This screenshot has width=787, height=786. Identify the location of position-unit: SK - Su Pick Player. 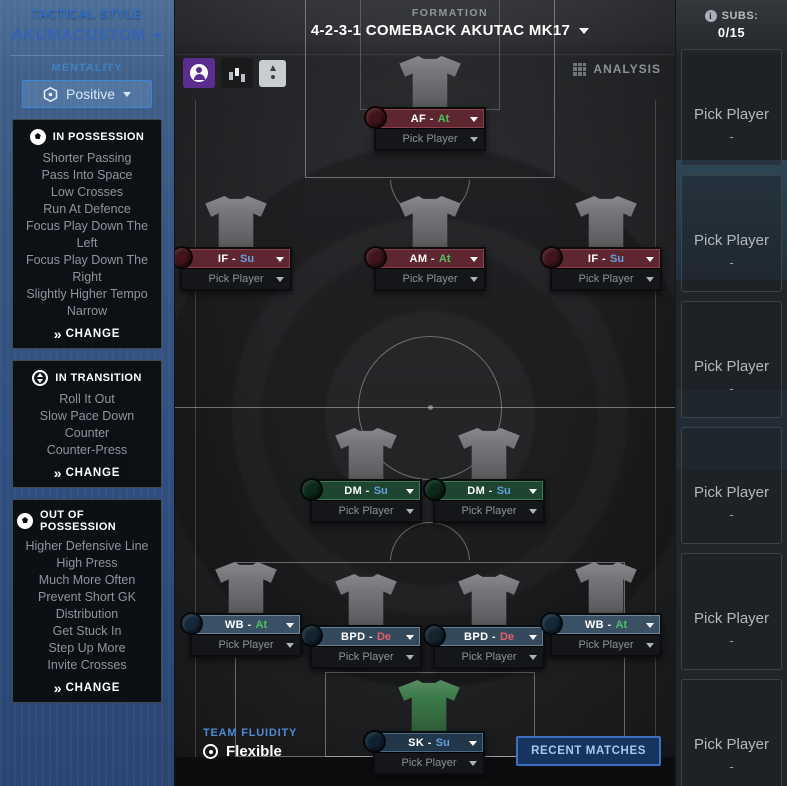
(424, 727).